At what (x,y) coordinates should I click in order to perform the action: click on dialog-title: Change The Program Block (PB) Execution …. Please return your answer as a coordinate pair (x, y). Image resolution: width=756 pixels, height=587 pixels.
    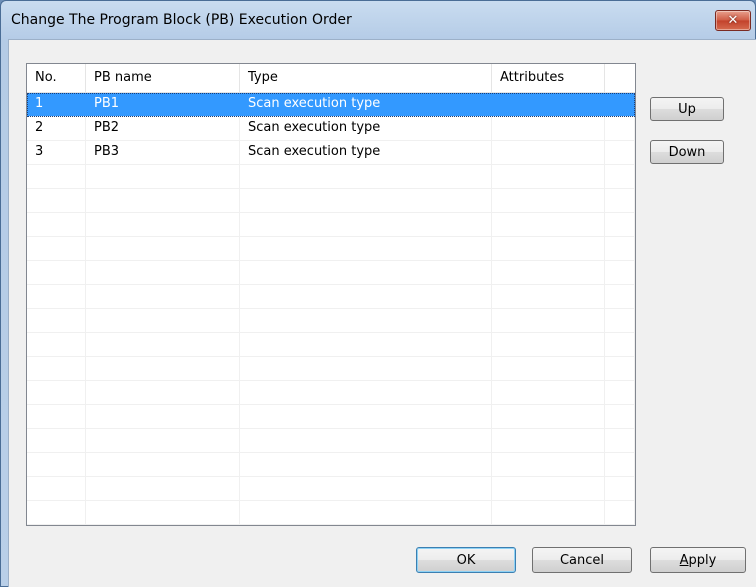
    Looking at the image, I should click on (181, 20).